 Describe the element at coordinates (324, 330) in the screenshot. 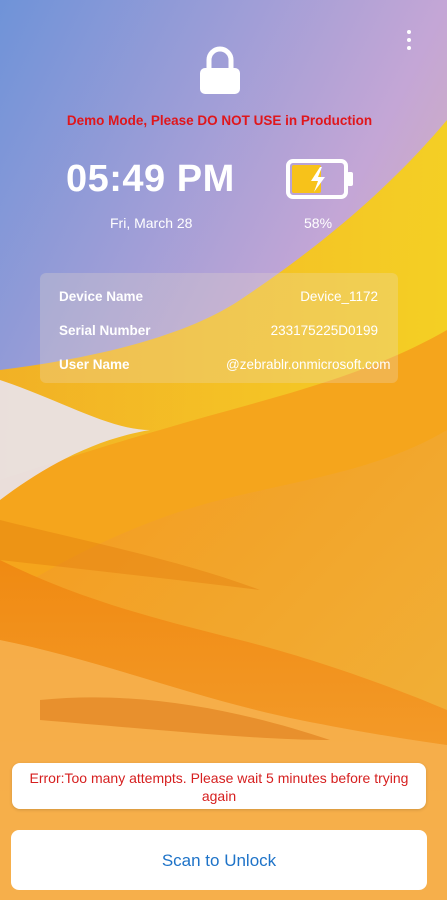

I see `info-value: 233175225D0199` at that location.